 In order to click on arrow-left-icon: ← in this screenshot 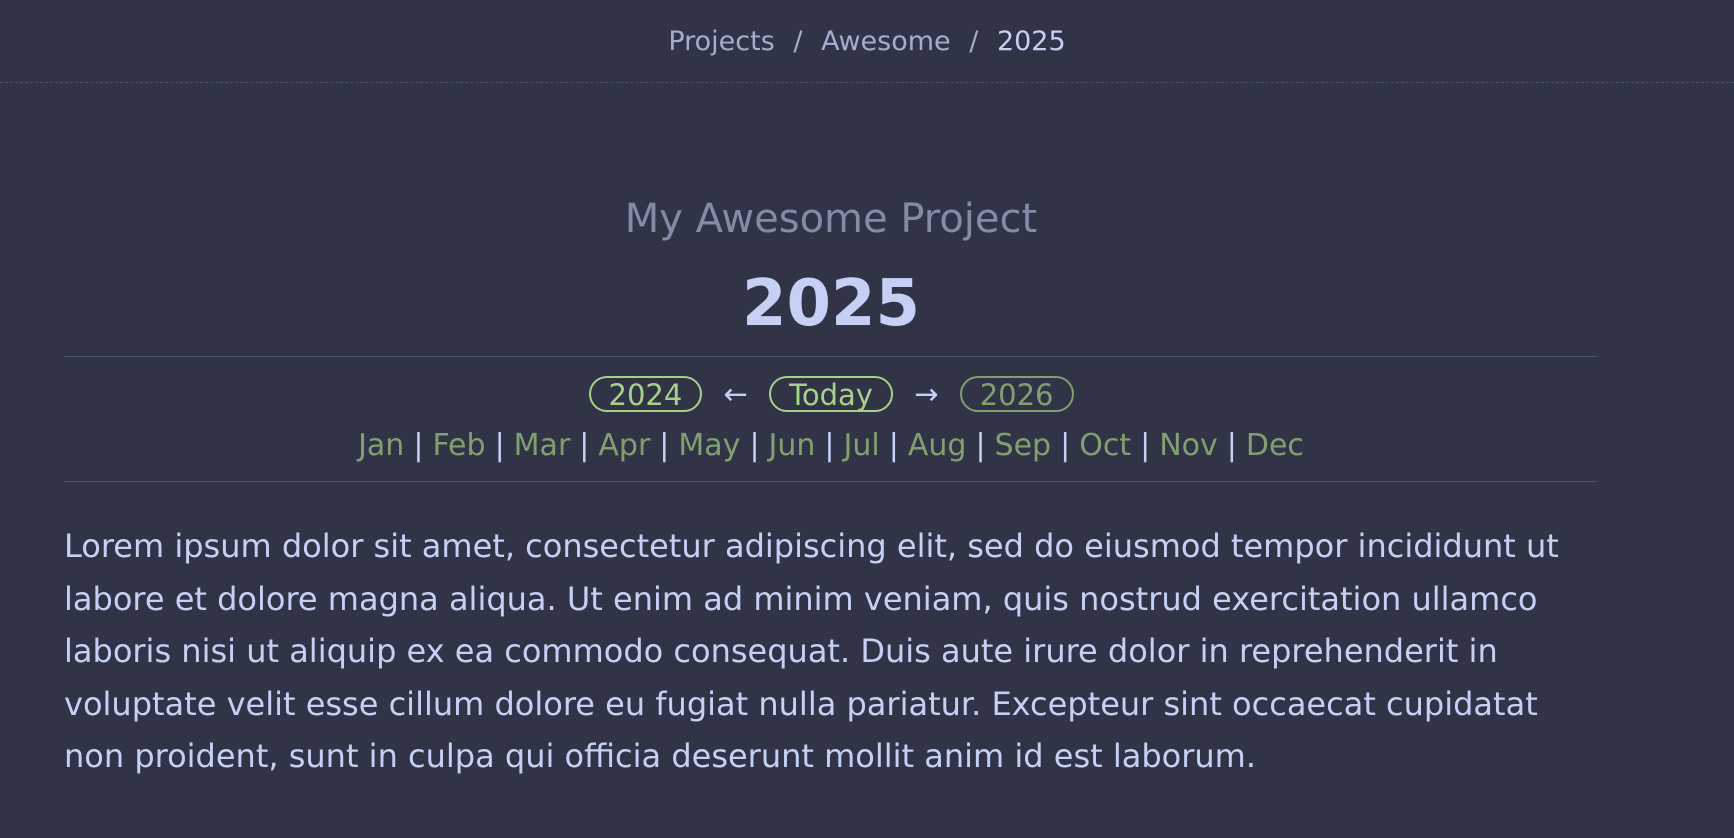, I will do `click(735, 394)`.